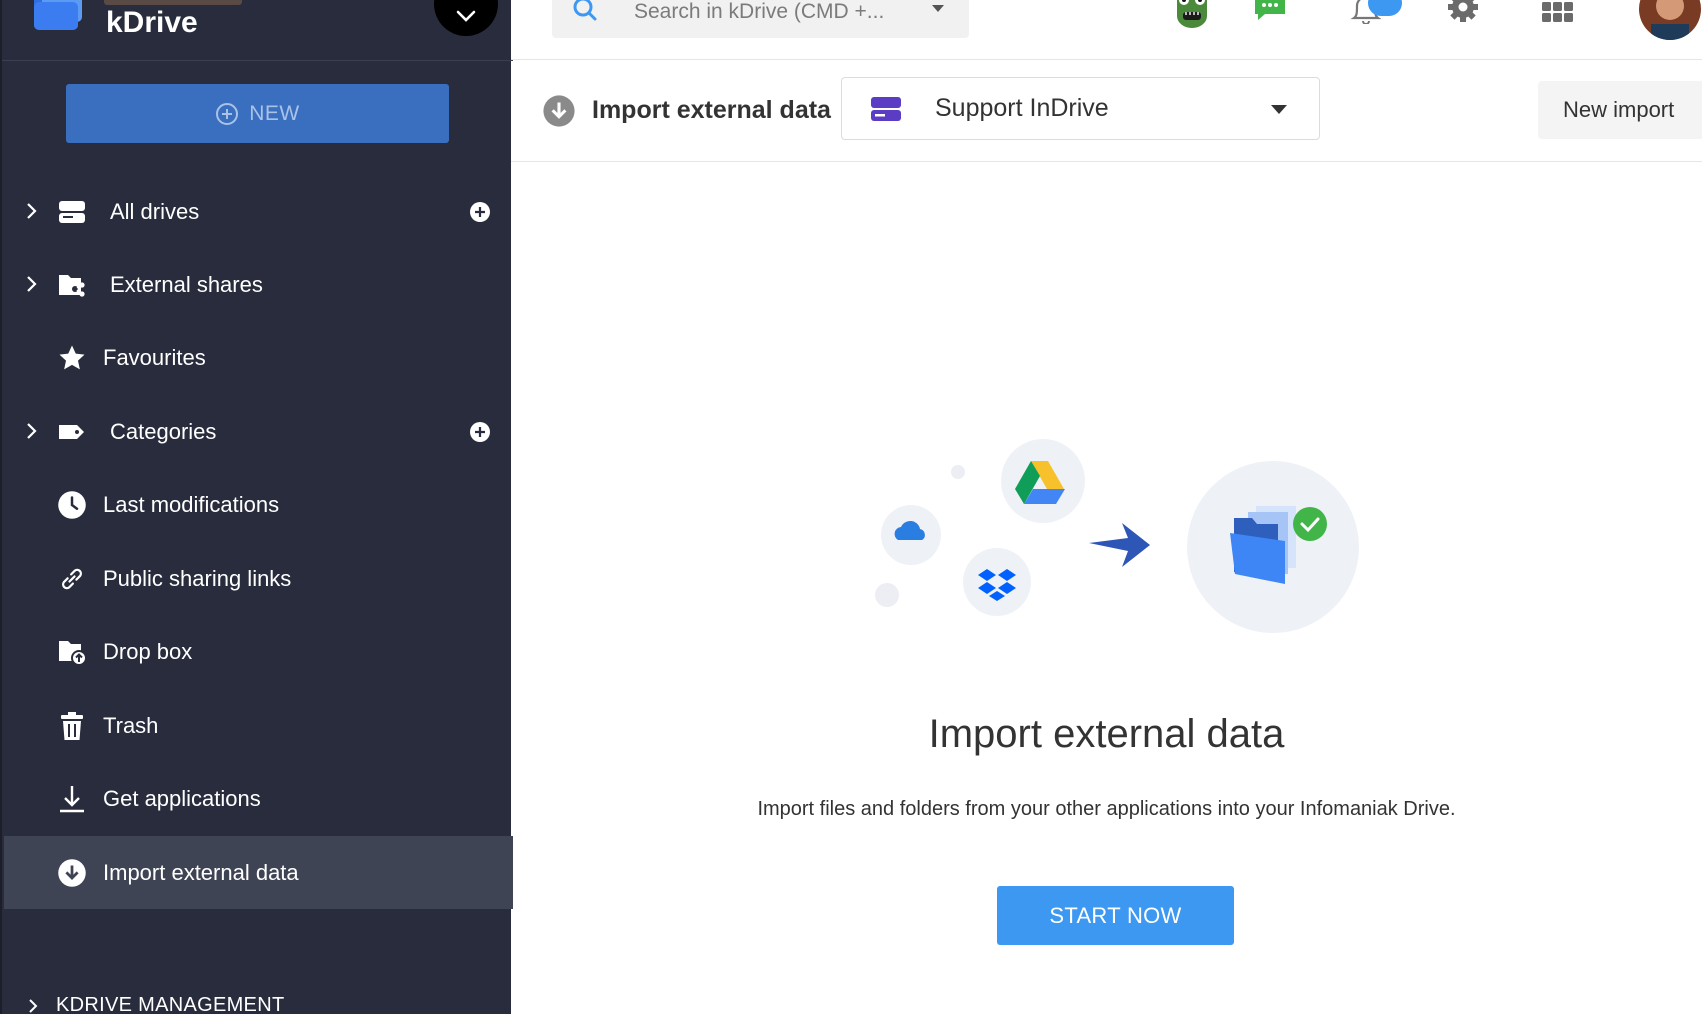  What do you see at coordinates (1669, 20) in the screenshot?
I see `user-avatar` at bounding box center [1669, 20].